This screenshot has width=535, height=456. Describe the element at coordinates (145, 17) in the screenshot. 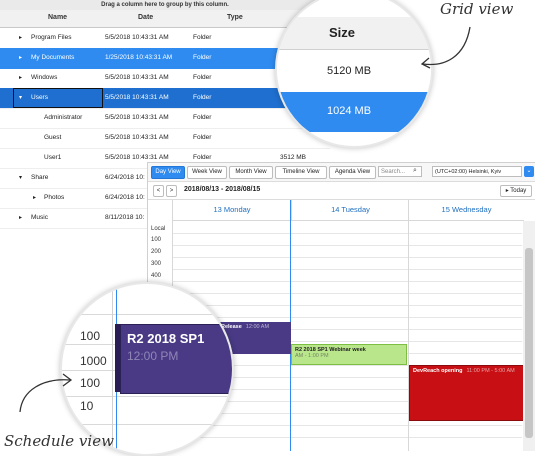

I see `column-header-date: Date` at that location.